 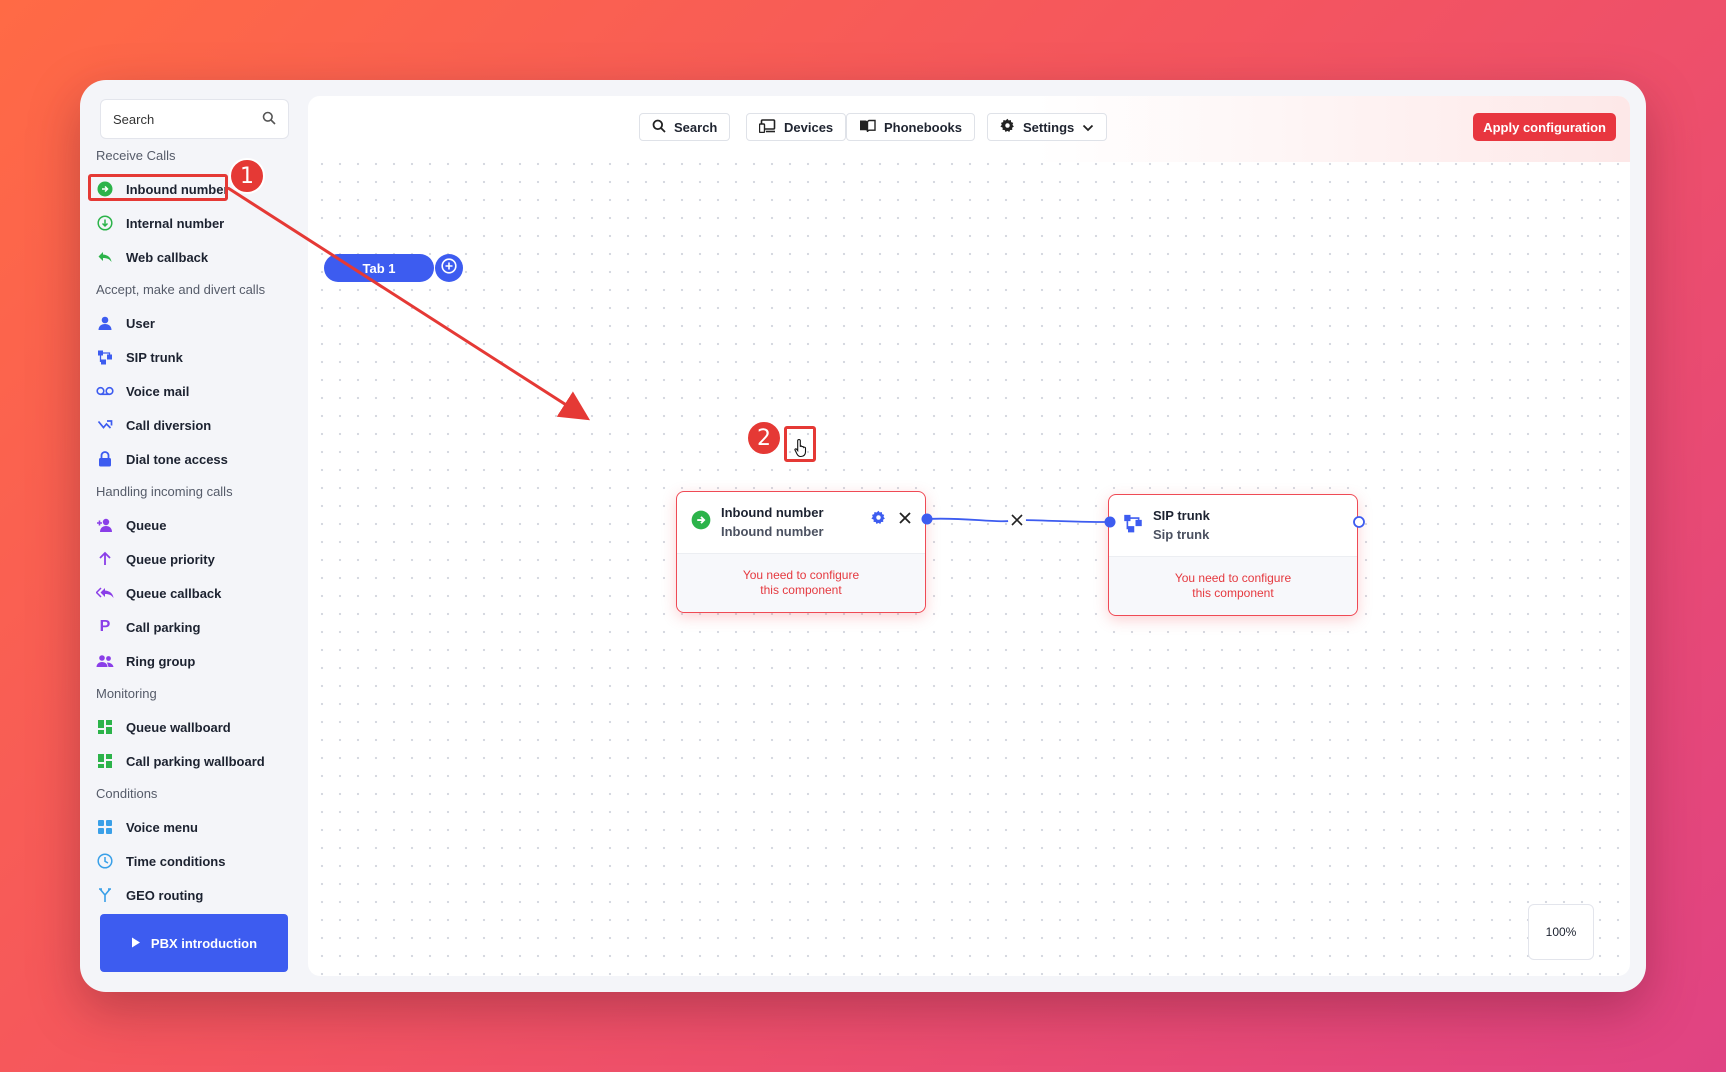 I want to click on node-warning-line2: this component, so click(x=1233, y=593).